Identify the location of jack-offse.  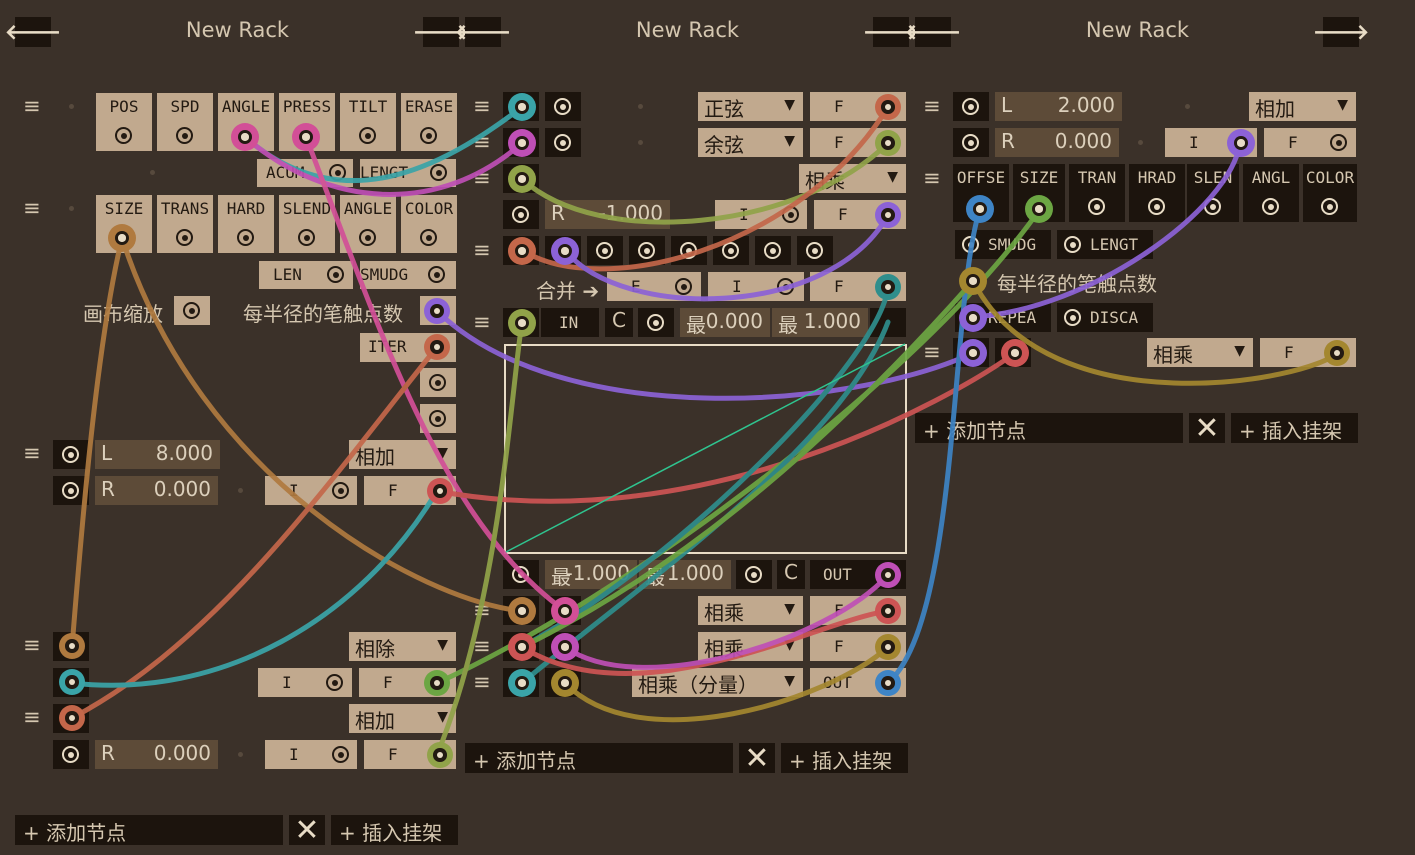
(980, 209).